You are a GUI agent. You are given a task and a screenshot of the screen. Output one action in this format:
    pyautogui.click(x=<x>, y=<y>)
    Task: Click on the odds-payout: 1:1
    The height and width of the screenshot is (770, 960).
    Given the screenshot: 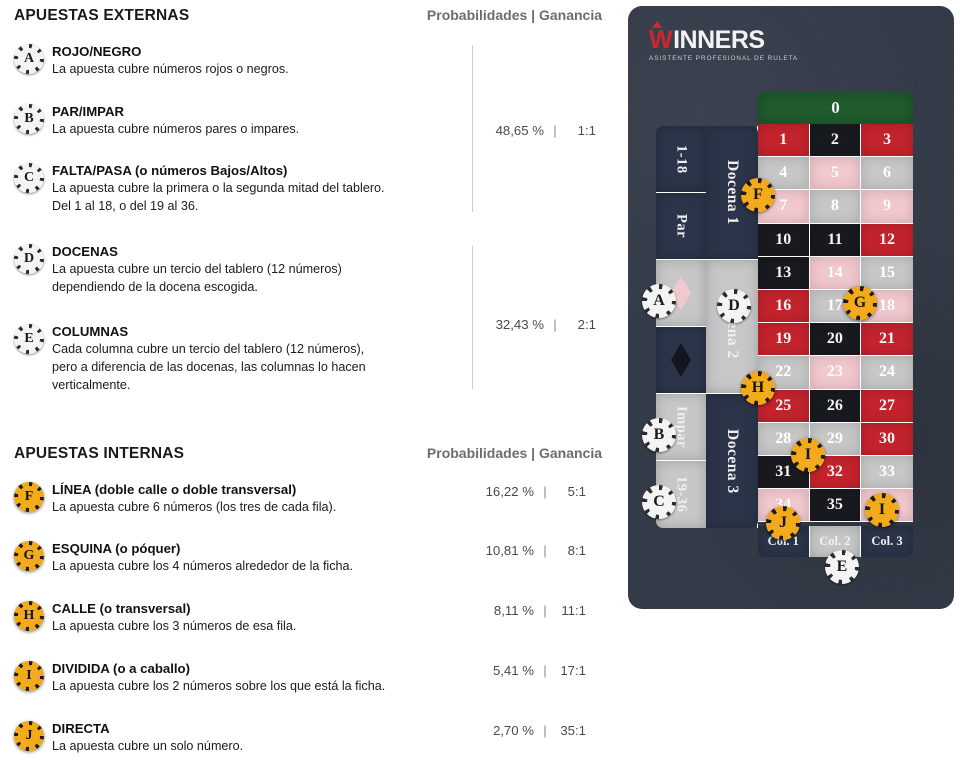 What is the action you would take?
    pyautogui.click(x=586, y=130)
    